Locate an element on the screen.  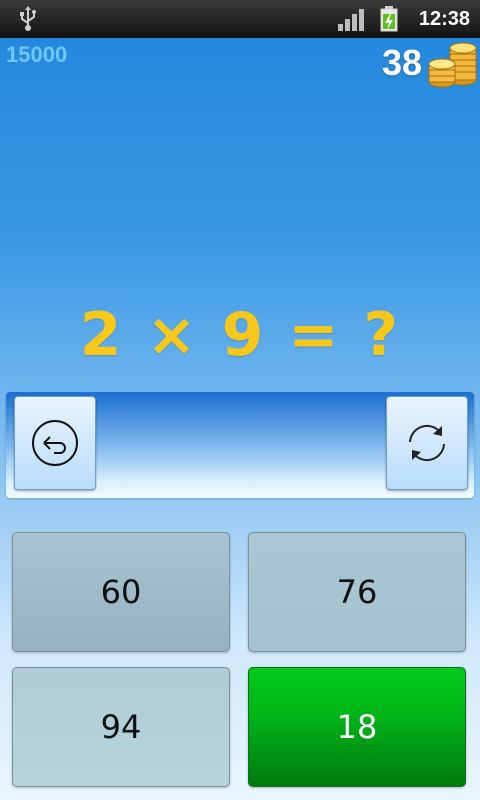
answer-display is located at coordinates (240, 445).